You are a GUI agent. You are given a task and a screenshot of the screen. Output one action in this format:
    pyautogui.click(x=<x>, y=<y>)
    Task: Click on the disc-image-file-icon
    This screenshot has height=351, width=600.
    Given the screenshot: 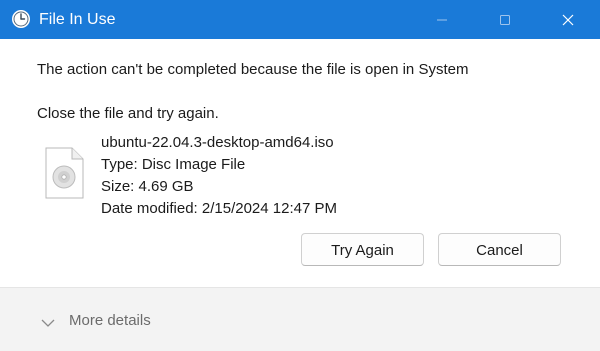 What is the action you would take?
    pyautogui.click(x=64, y=173)
    